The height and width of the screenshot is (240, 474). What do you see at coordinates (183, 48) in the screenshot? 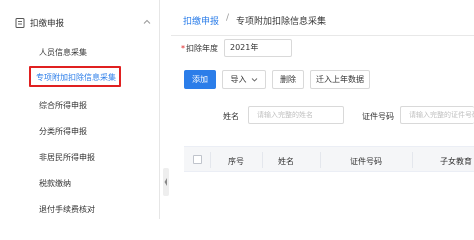
I see `required-mark: *` at bounding box center [183, 48].